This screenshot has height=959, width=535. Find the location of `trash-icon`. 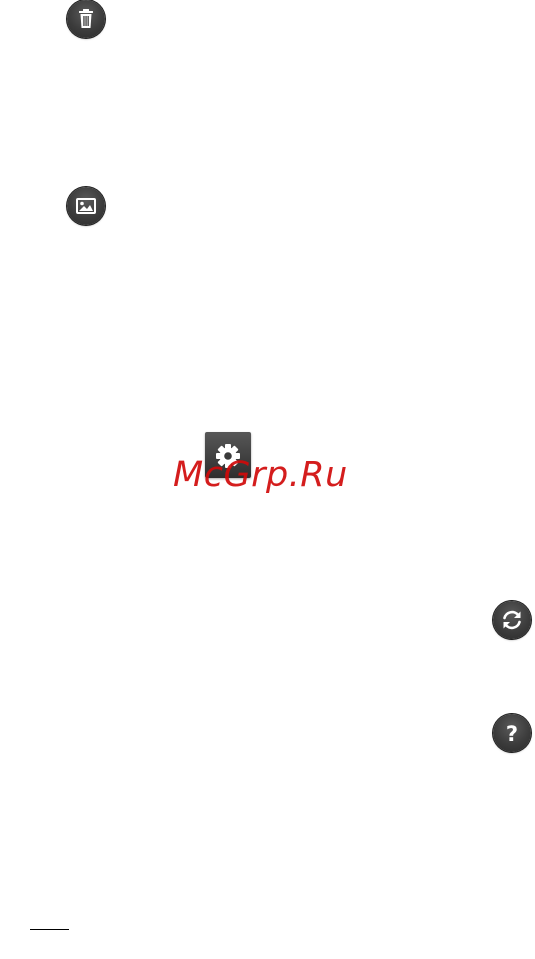

trash-icon is located at coordinates (86, 19).